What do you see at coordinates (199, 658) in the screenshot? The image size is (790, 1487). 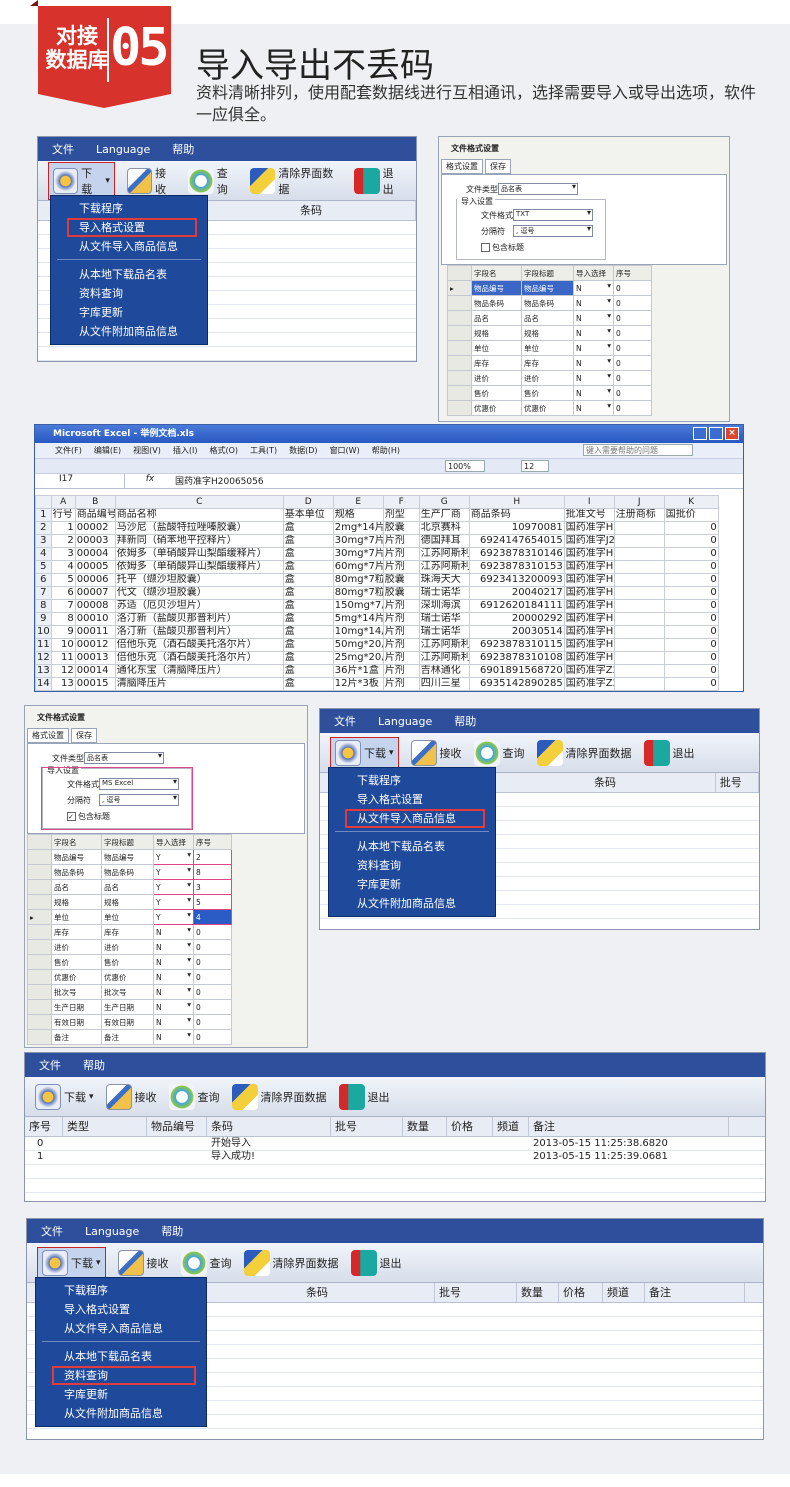 I see `cell: 倍他乐克（酒石酸美托洛尔片）` at bounding box center [199, 658].